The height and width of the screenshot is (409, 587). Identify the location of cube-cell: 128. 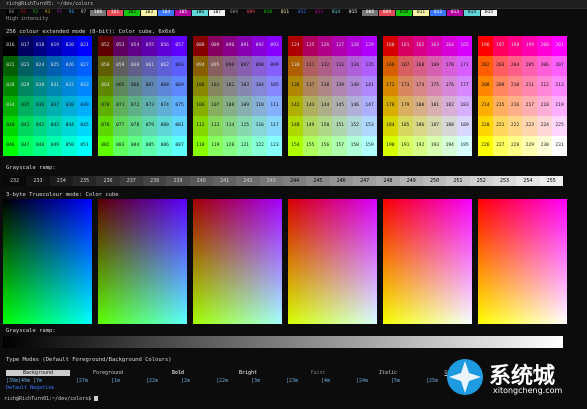
(355, 46).